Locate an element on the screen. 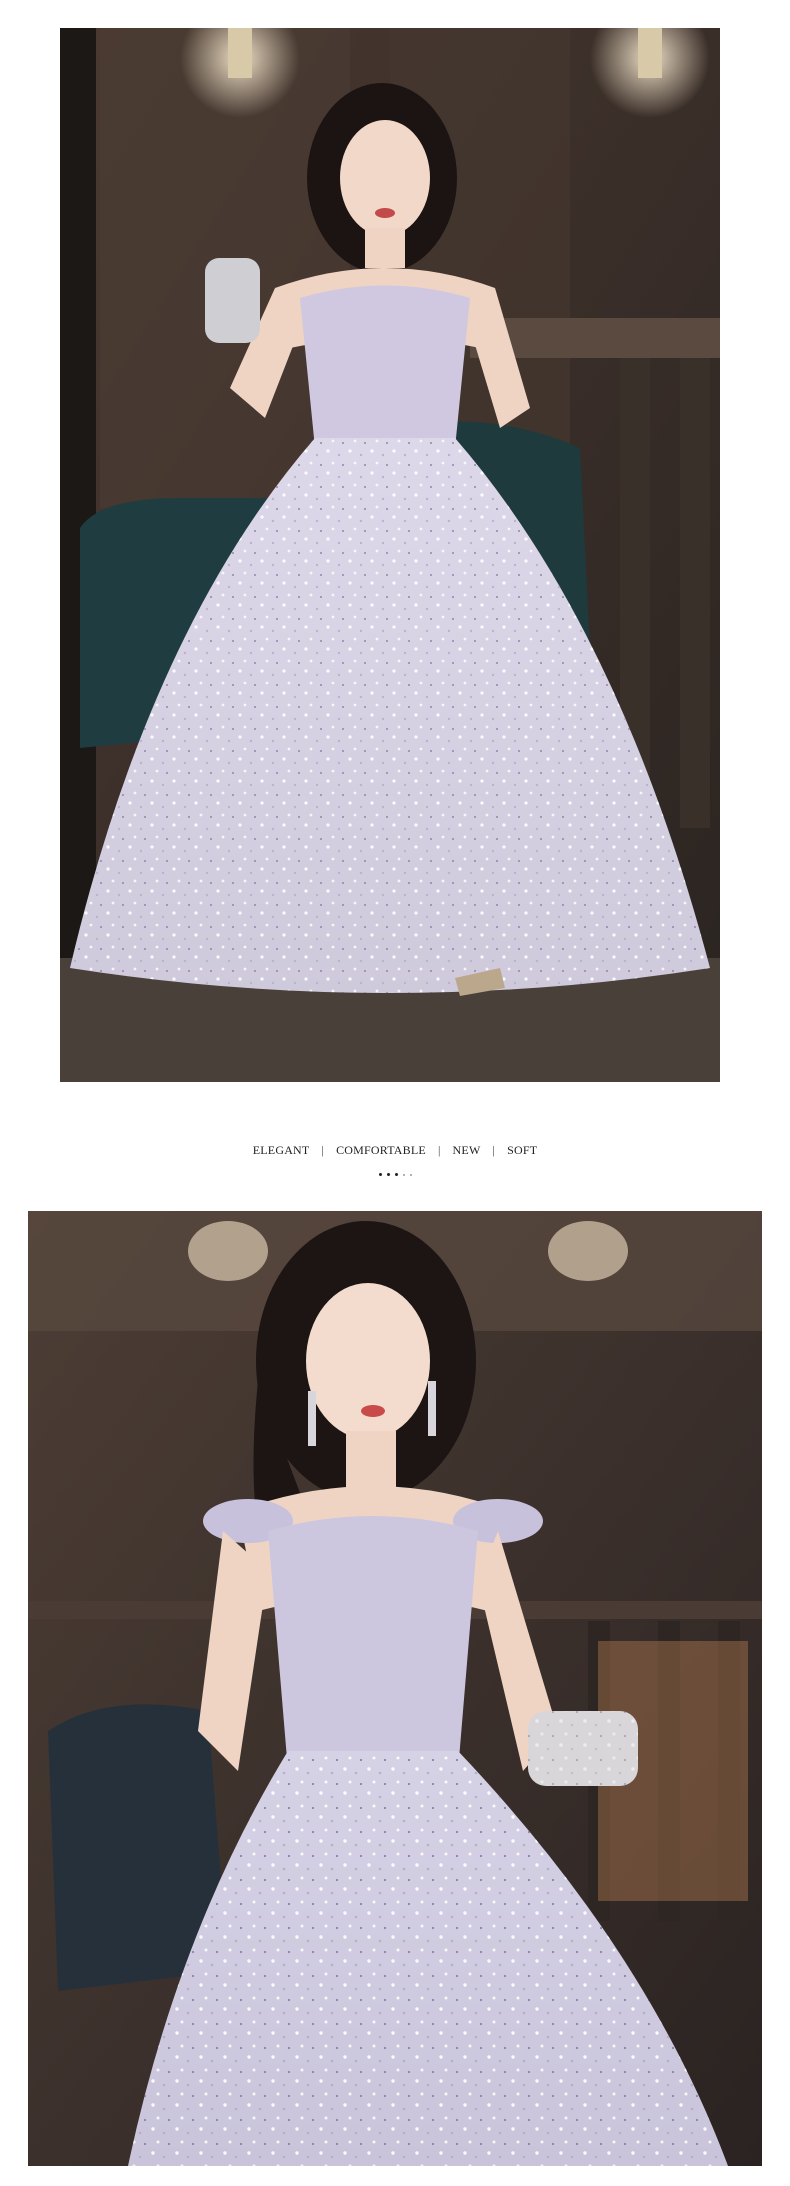 This screenshot has height=2186, width=790. tagline-item-soft: SOFT is located at coordinates (522, 1150).